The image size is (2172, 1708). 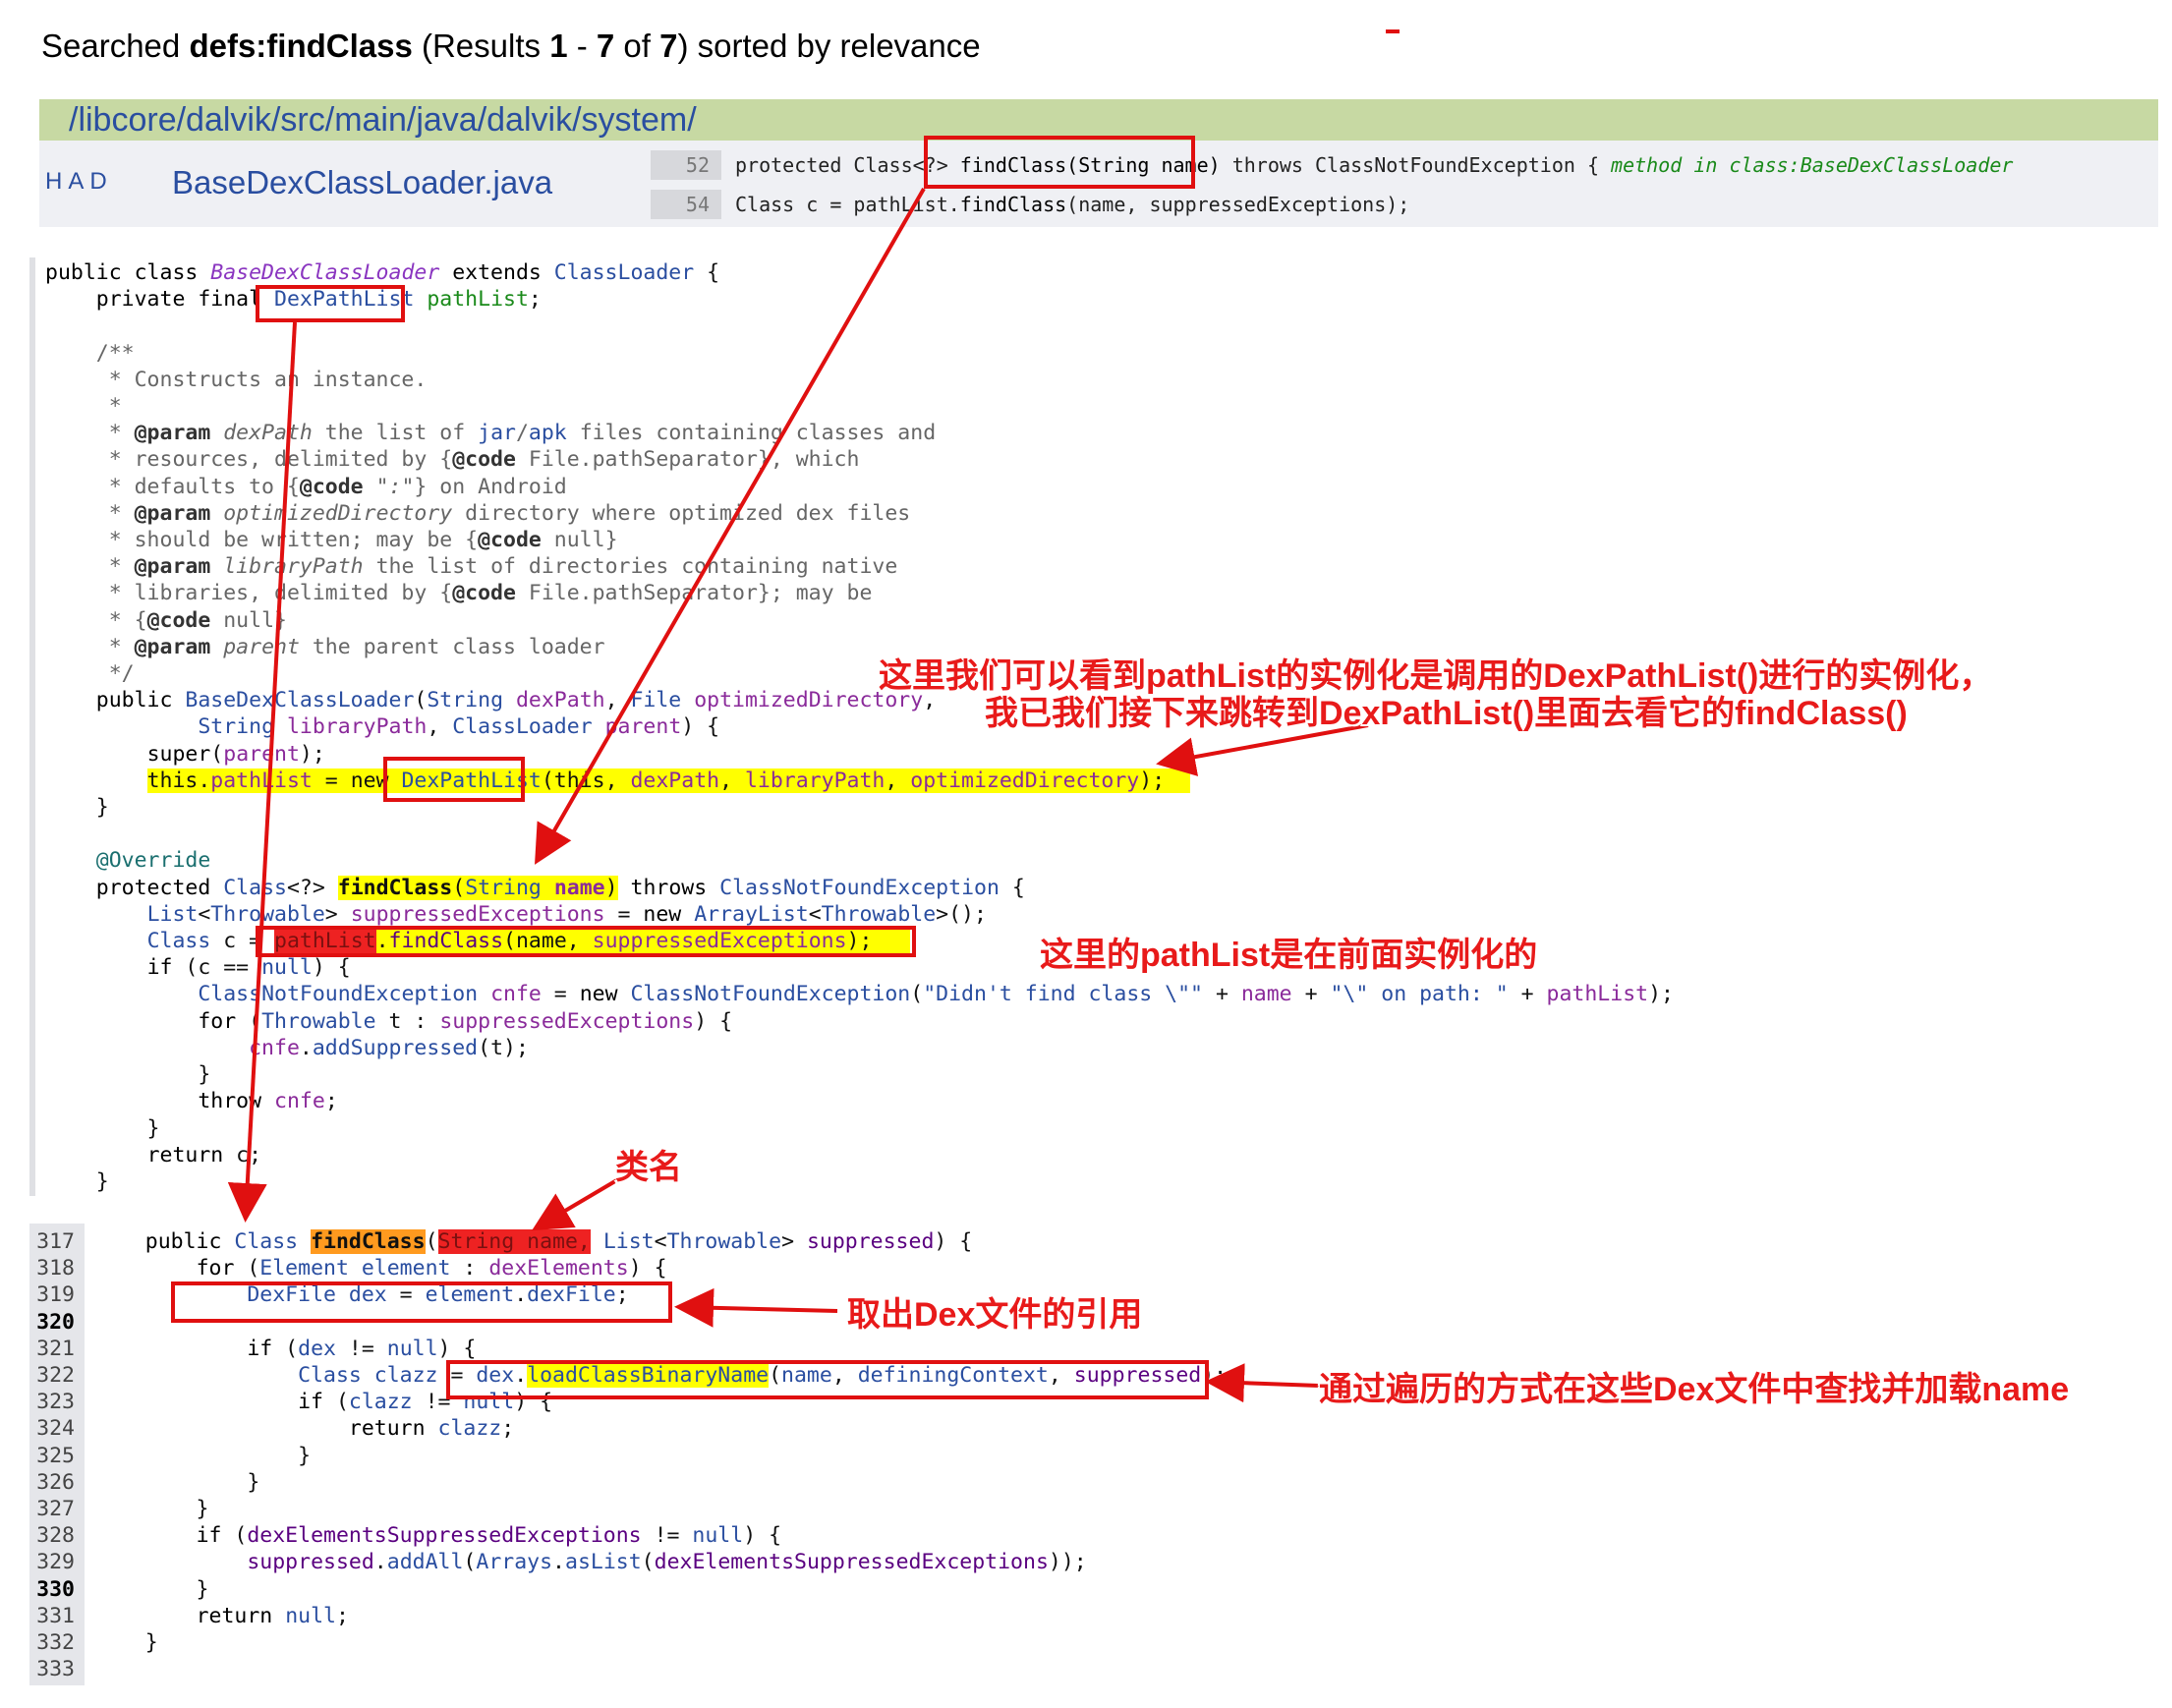 I want to click on note-dexfile-reference: 取出Dex文件的引用, so click(x=995, y=1315).